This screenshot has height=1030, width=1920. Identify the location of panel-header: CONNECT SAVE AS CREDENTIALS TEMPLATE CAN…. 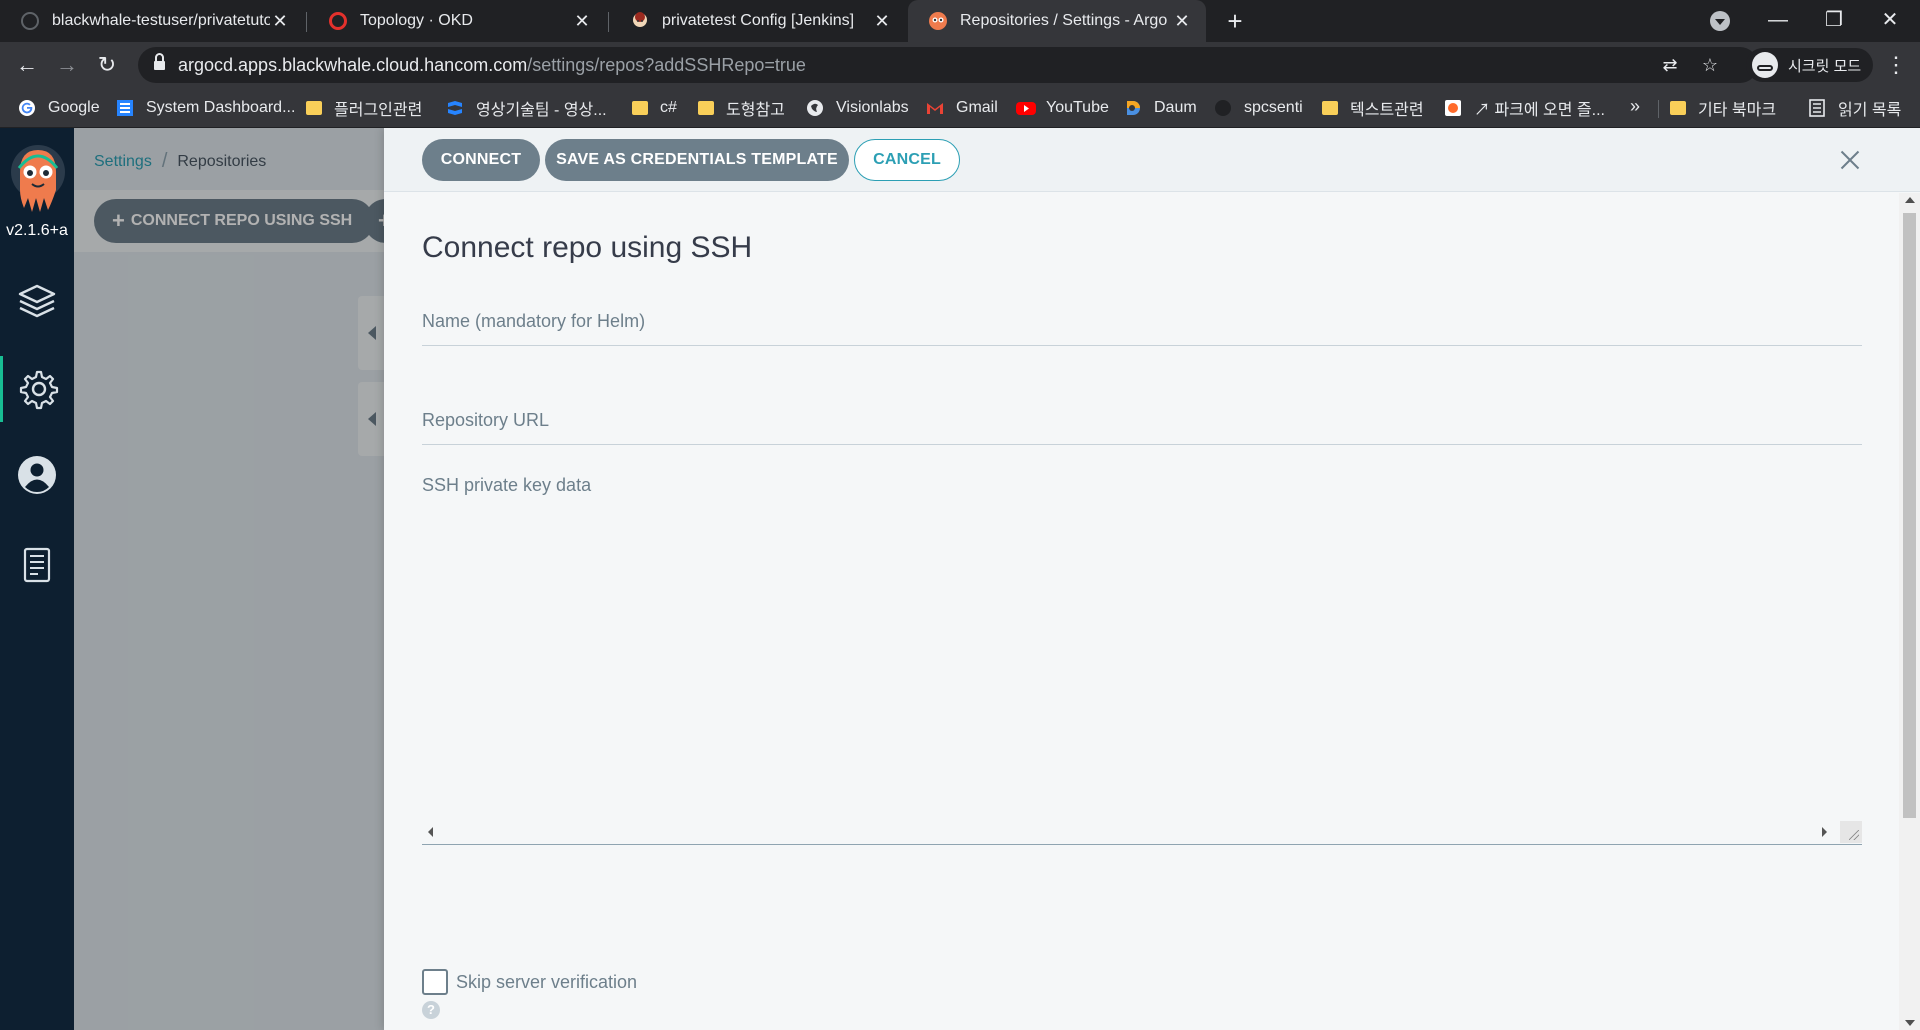
(1152, 160).